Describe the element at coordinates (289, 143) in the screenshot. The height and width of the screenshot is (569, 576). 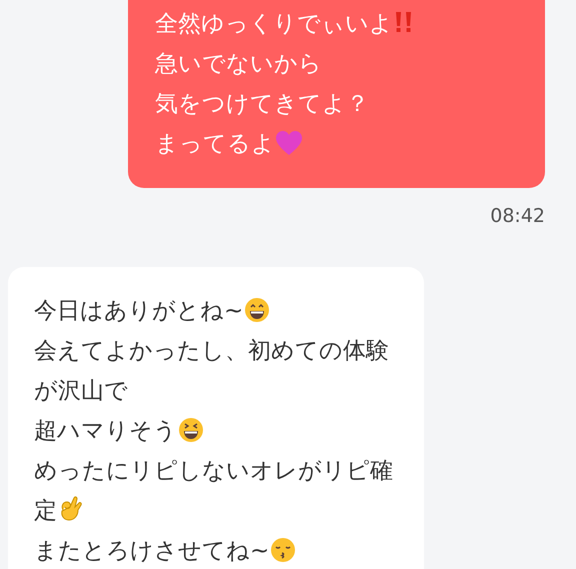
I see `heart-icon` at that location.